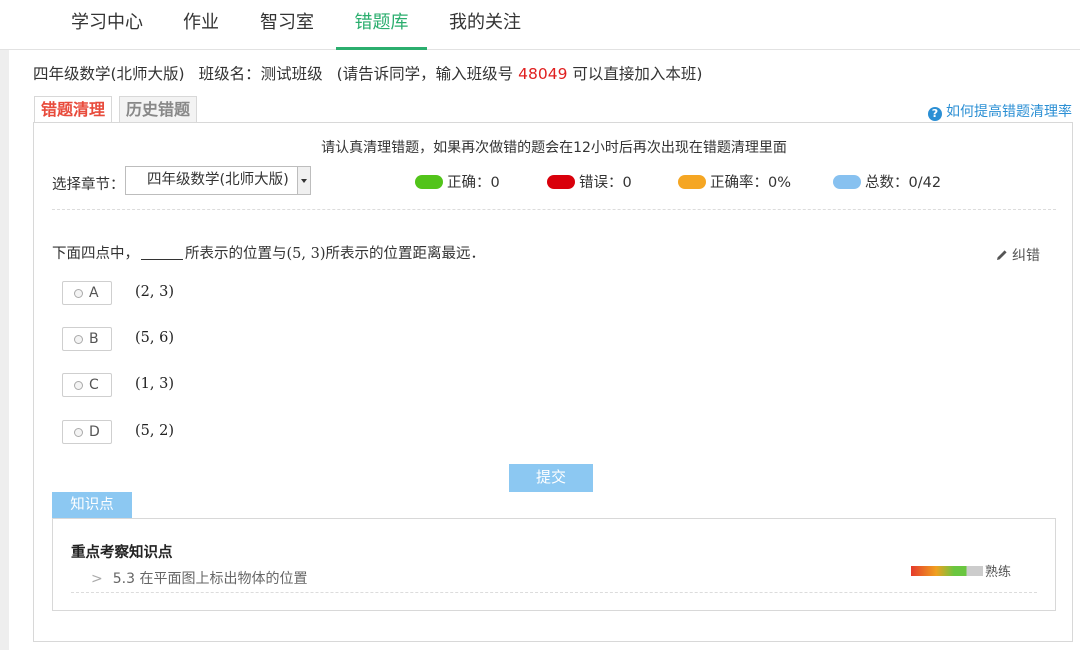  What do you see at coordinates (107, 25) in the screenshot?
I see `tab-study-center: 学习中心` at bounding box center [107, 25].